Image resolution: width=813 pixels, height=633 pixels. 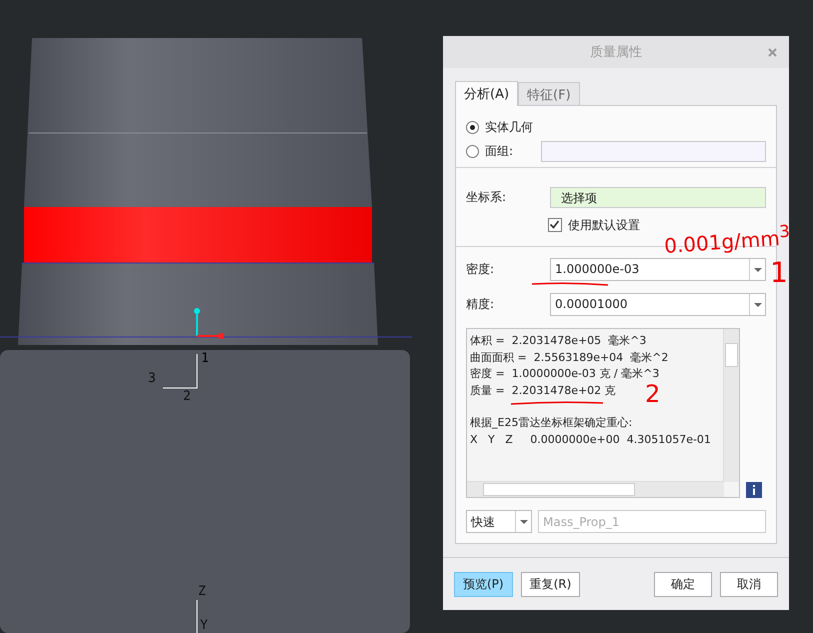 What do you see at coordinates (204, 626) in the screenshot?
I see `axis-label: Y` at bounding box center [204, 626].